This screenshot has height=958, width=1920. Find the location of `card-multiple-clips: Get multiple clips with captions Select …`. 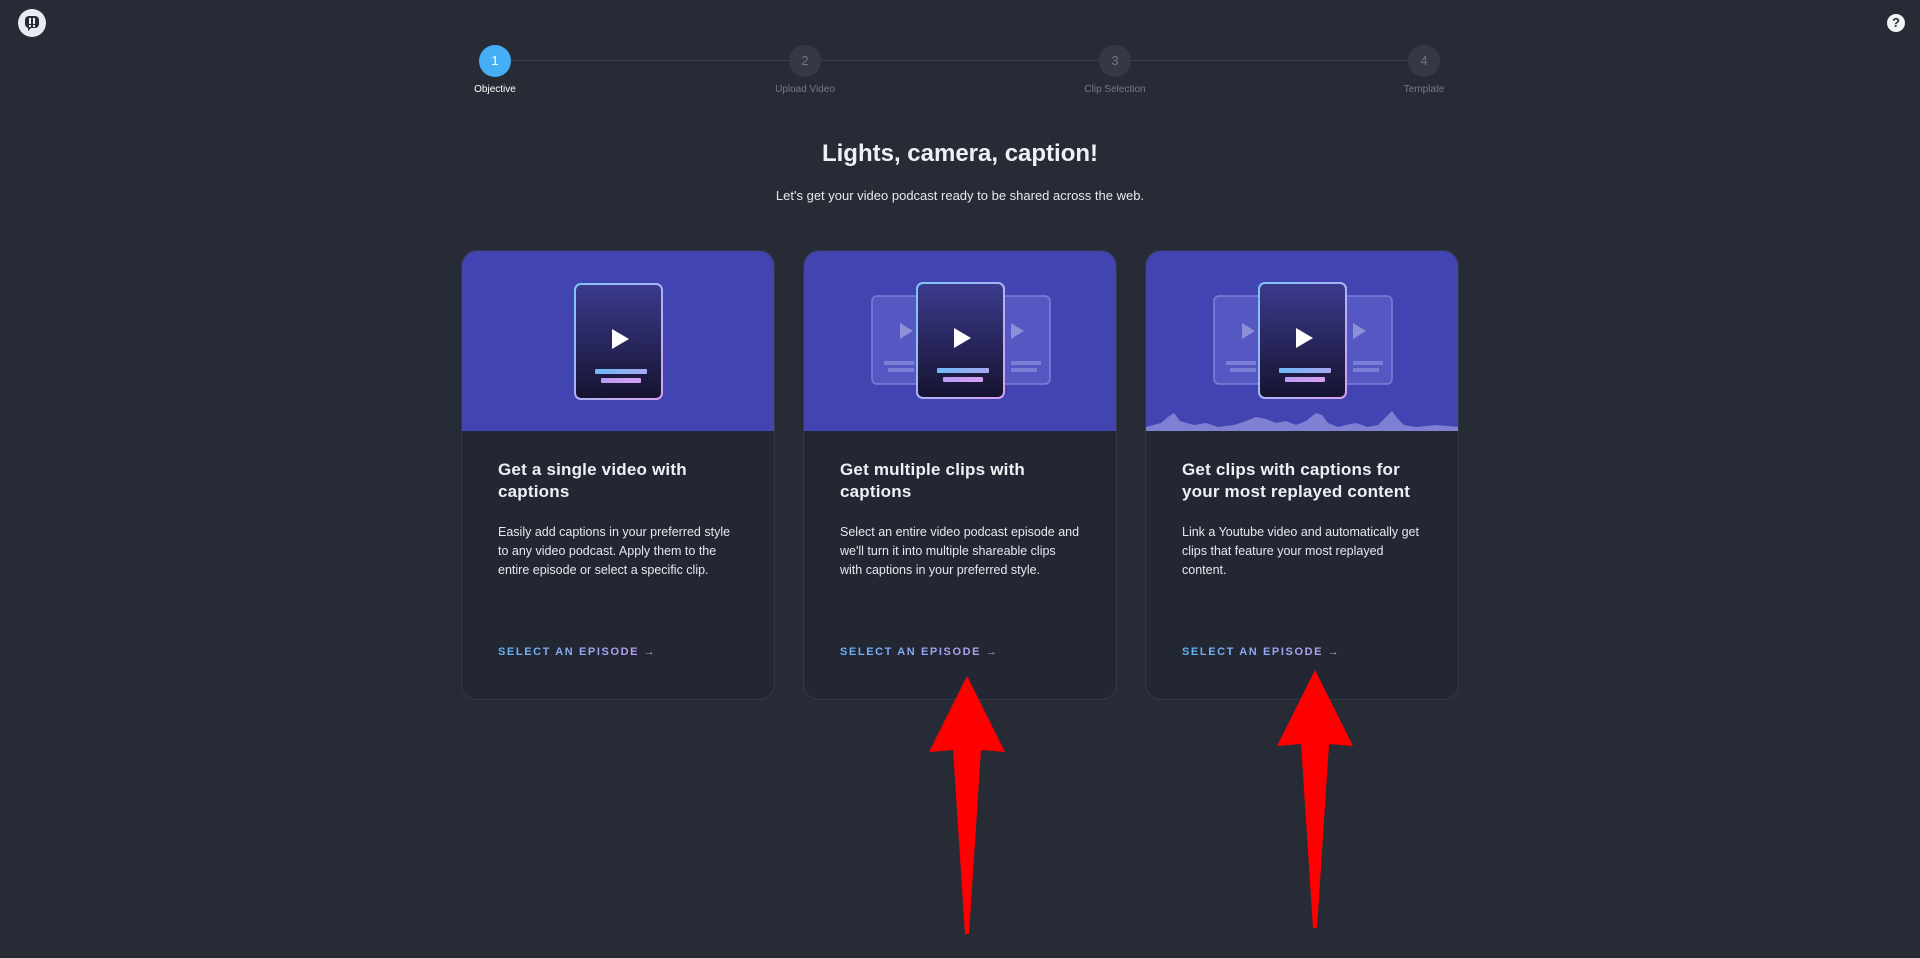

card-multiple-clips: Get multiple clips with captions Select … is located at coordinates (960, 475).